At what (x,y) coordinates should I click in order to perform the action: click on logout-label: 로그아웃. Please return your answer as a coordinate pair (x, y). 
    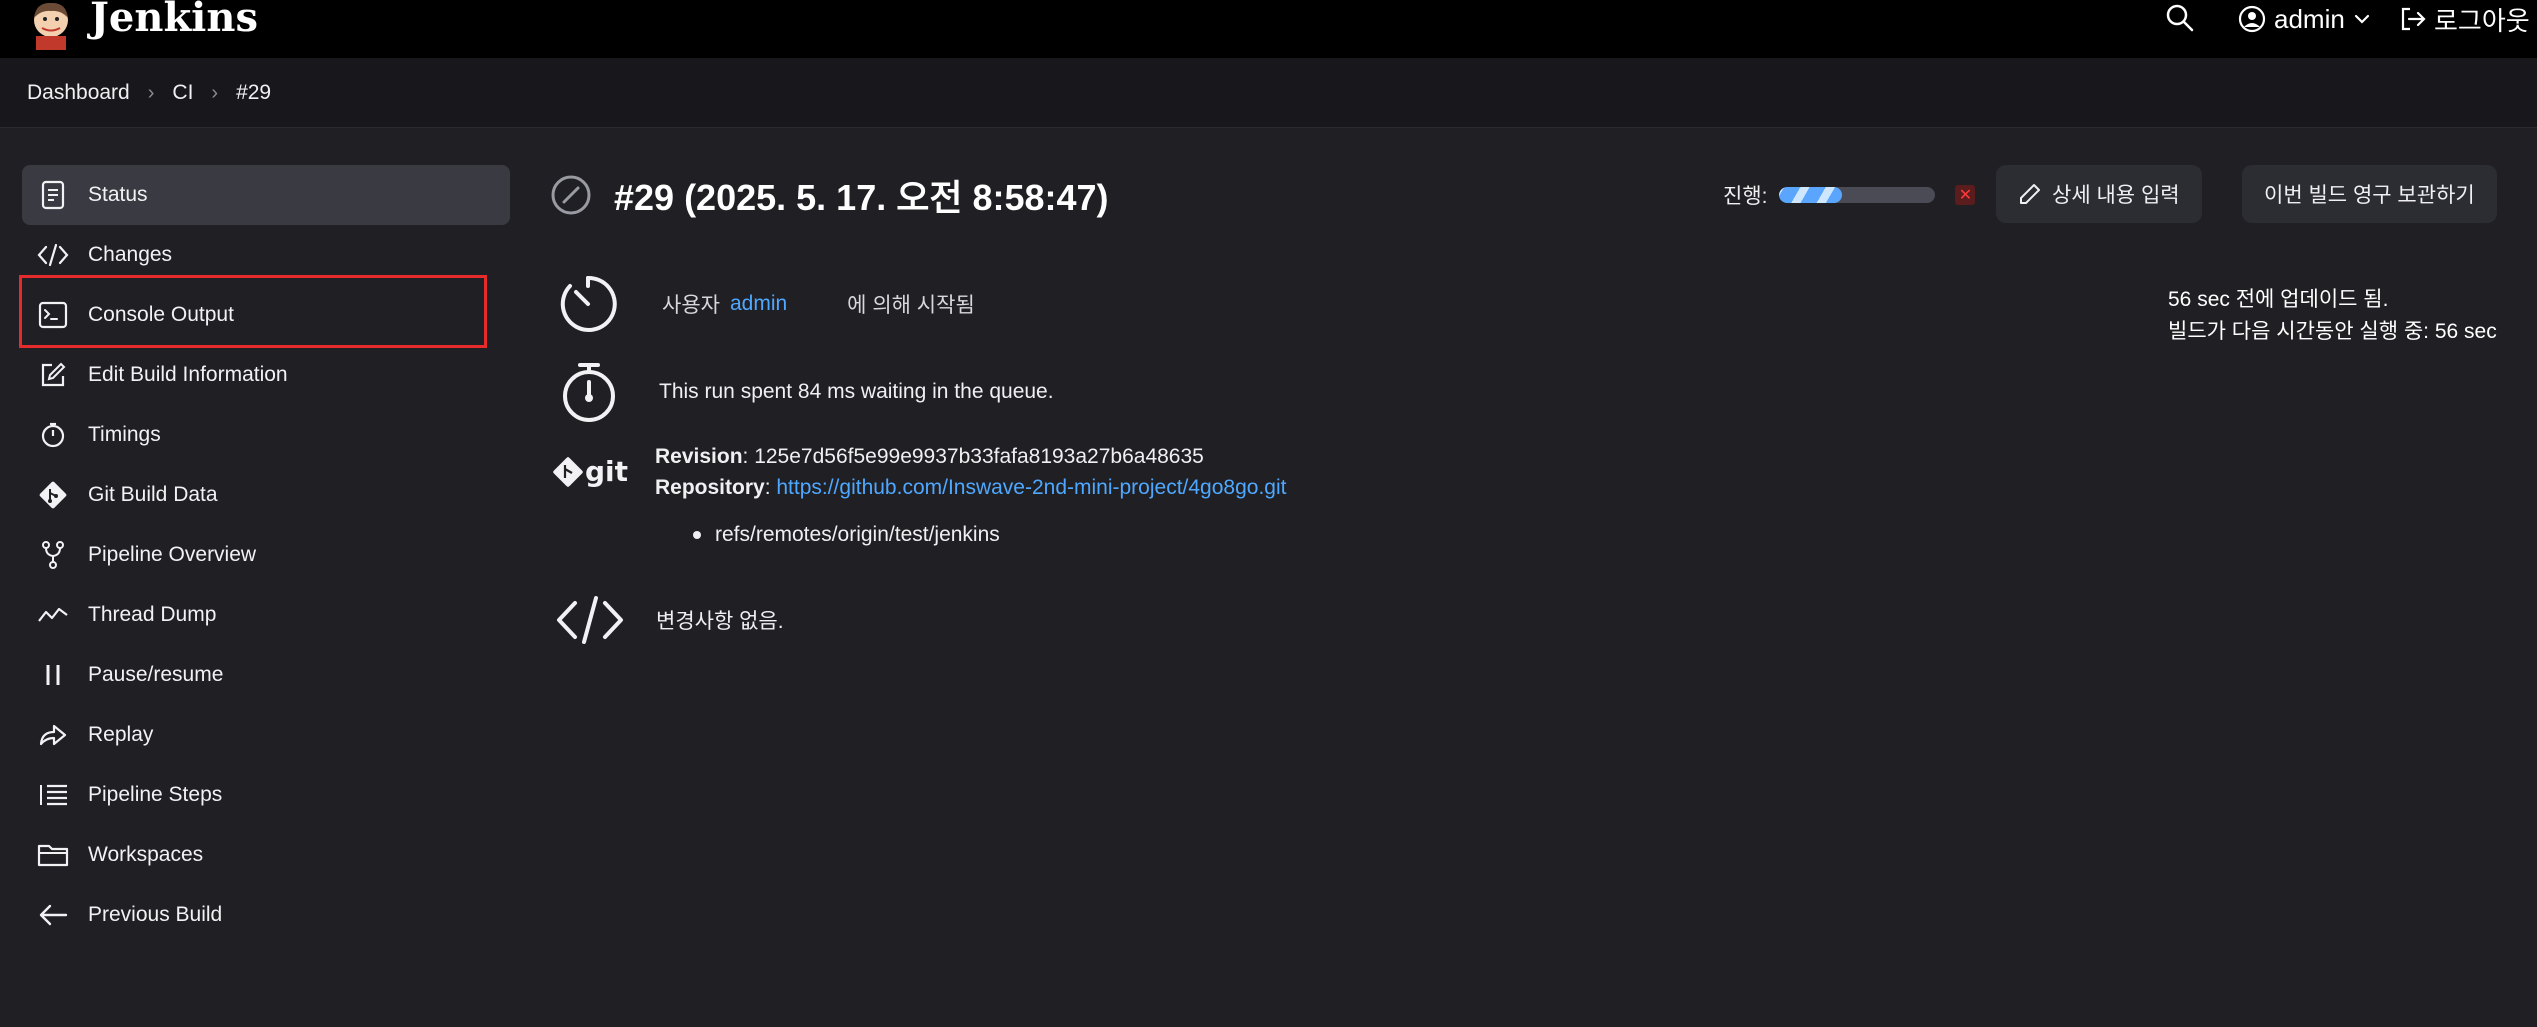
    Looking at the image, I should click on (2482, 20).